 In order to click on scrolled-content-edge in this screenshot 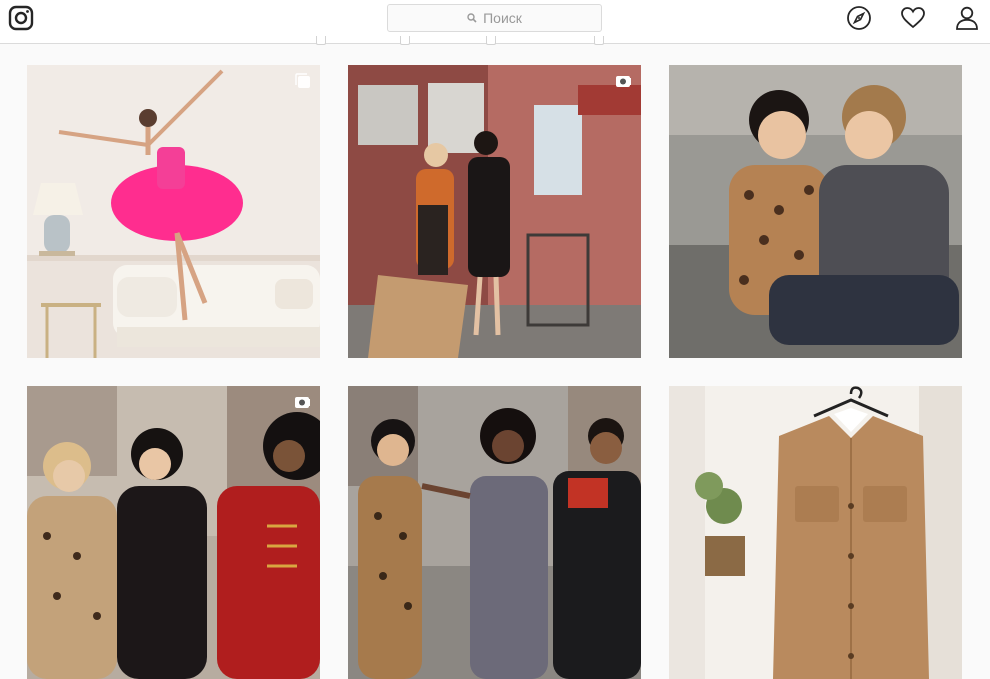, I will do `click(495, 41)`.